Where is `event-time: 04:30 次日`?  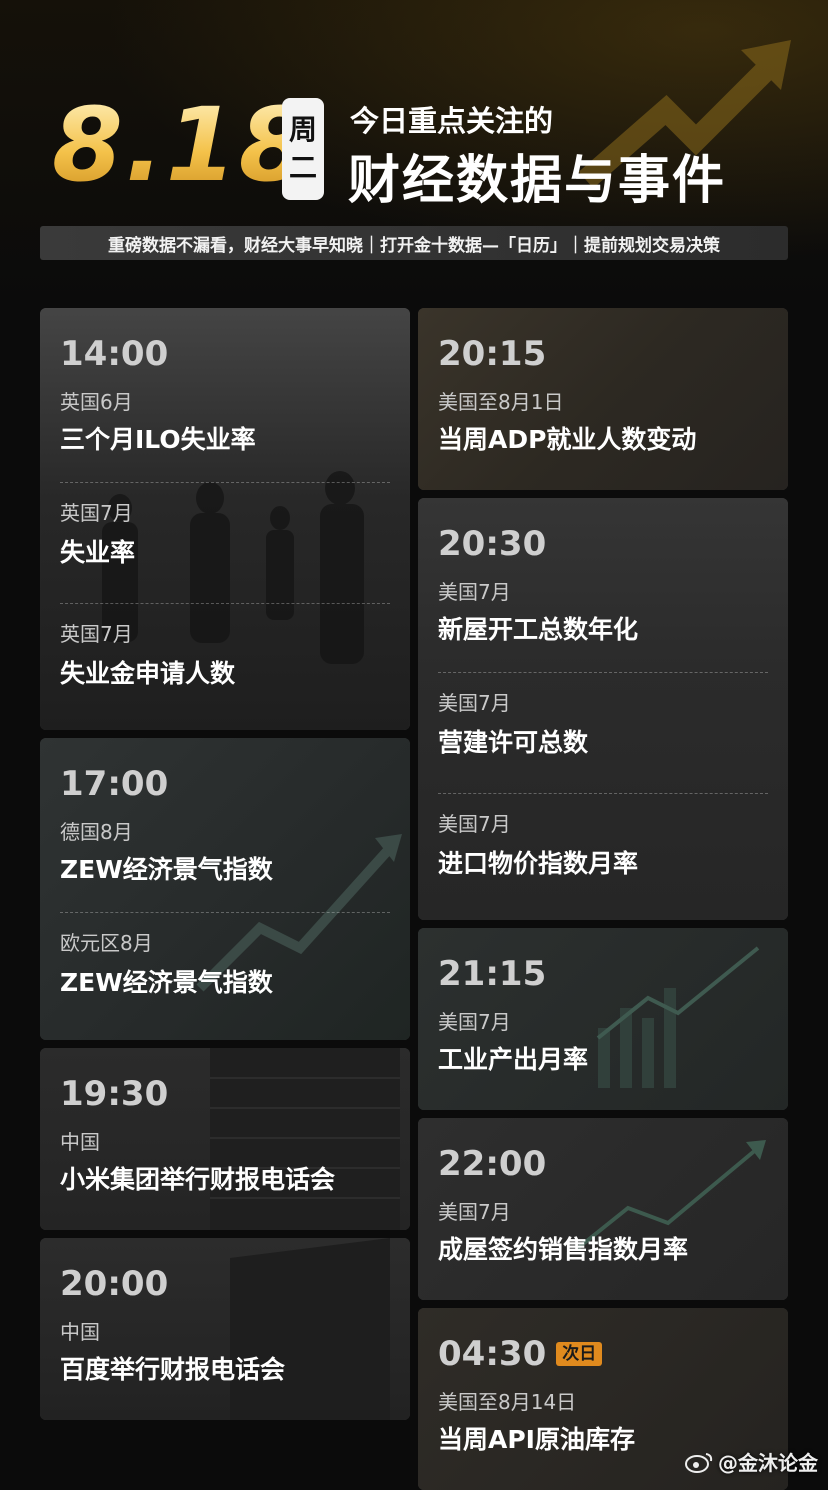 event-time: 04:30 次日 is located at coordinates (603, 1354).